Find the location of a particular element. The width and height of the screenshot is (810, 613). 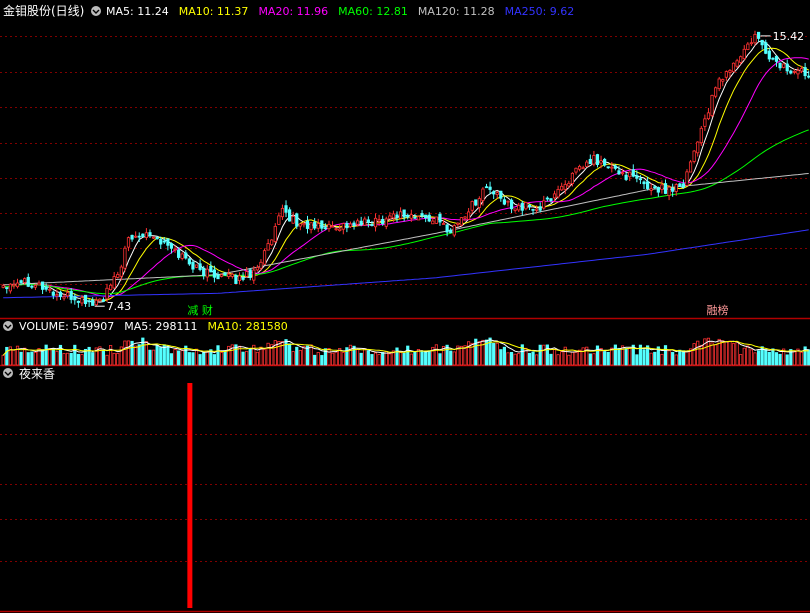

indicator-settings-icon is located at coordinates (8, 373).